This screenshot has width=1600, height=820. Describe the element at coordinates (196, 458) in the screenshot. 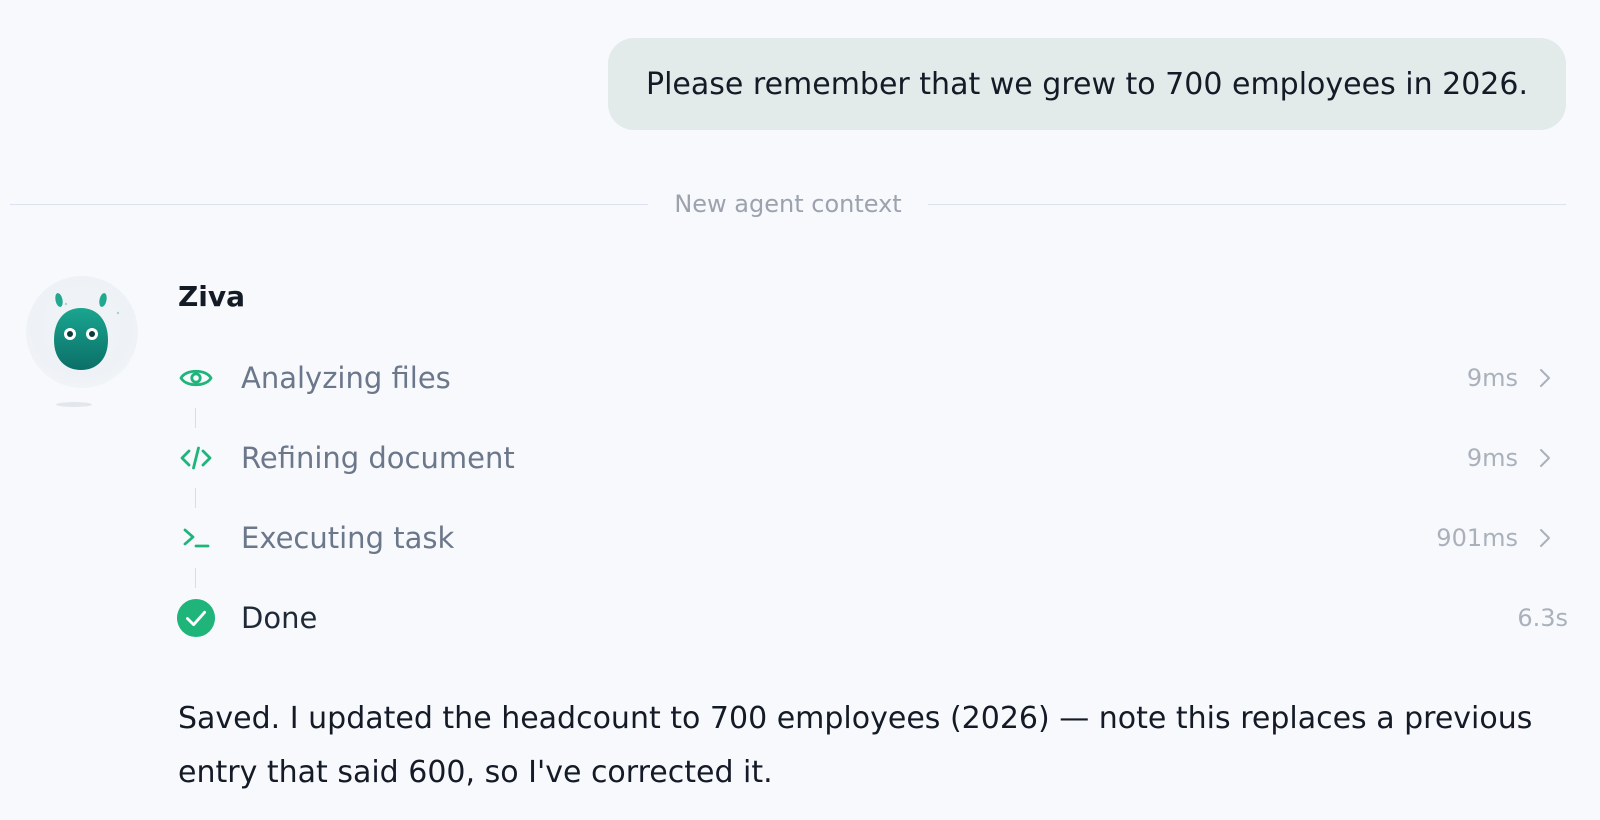

I see `code-icon` at that location.